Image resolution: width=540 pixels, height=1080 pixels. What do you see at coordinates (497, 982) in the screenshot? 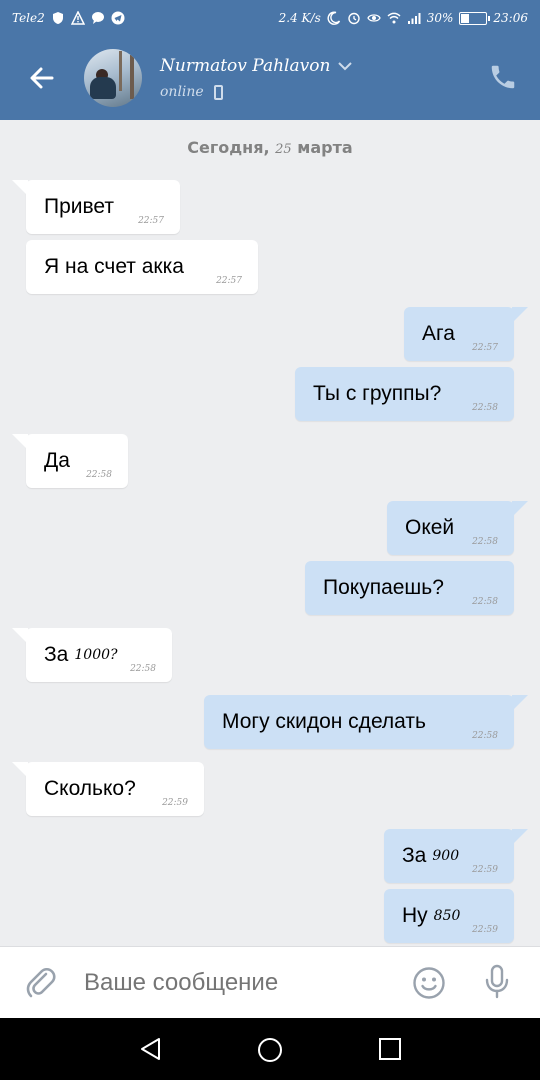
I see `microphone-icon` at bounding box center [497, 982].